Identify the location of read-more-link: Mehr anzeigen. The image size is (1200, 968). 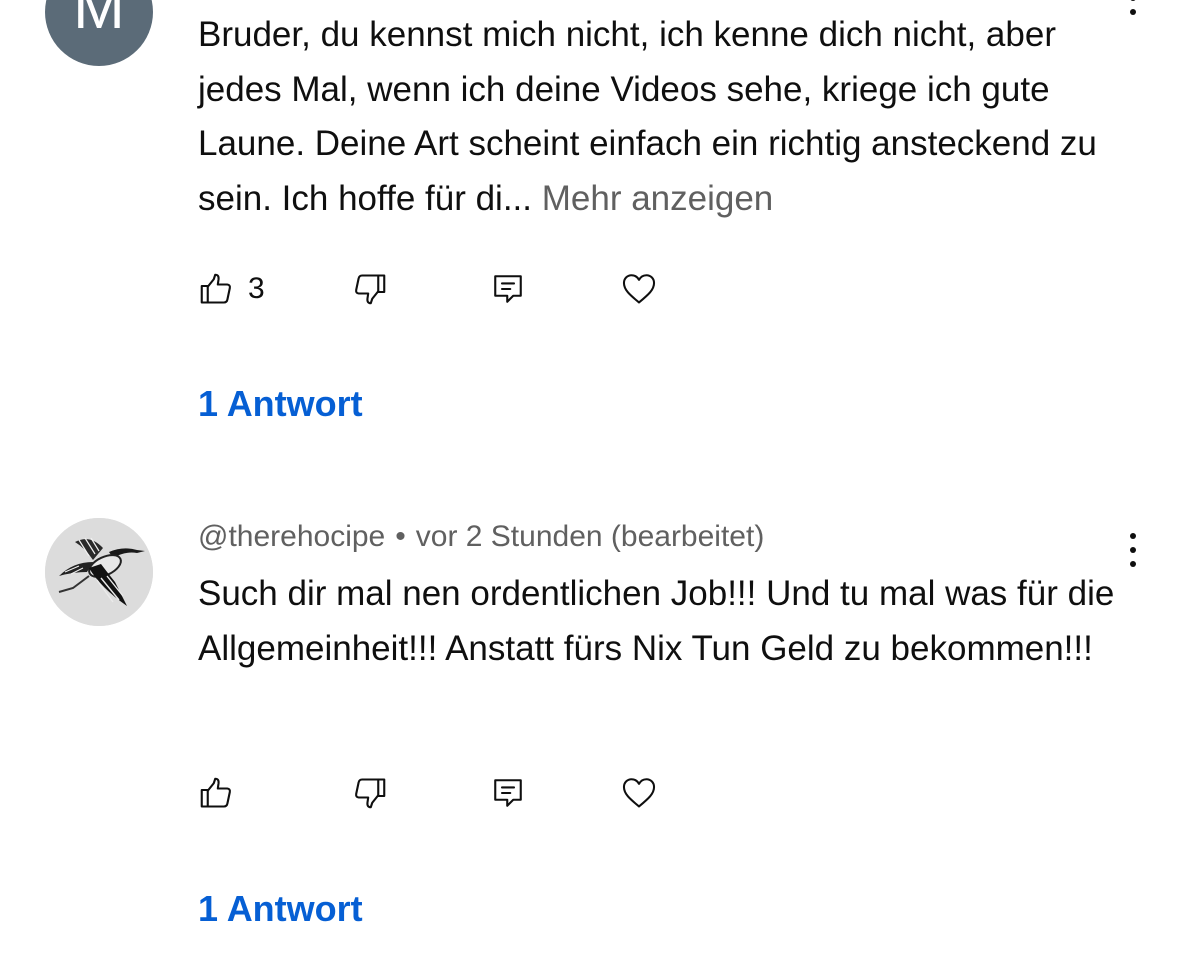
(658, 198).